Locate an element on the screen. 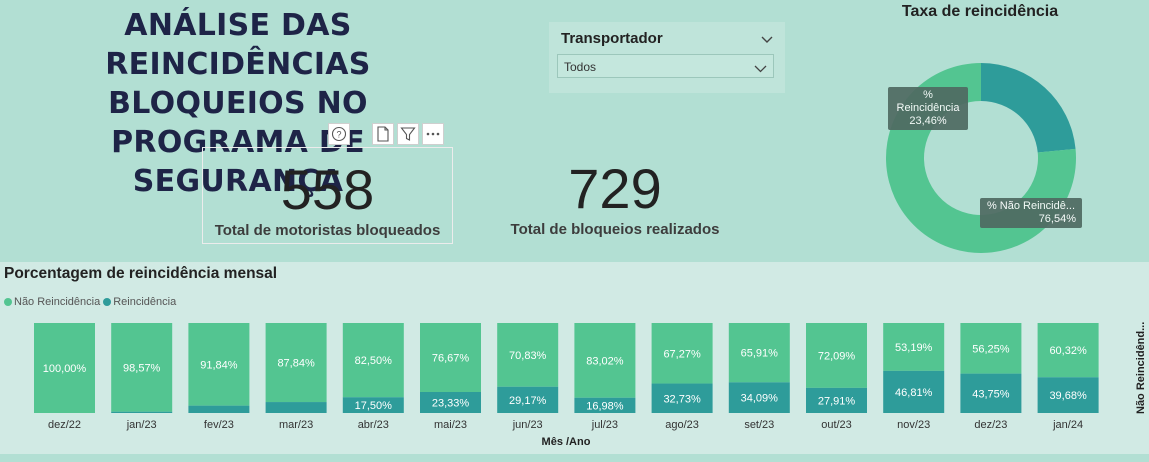 This screenshot has height=462, width=1149. copy-visual-button is located at coordinates (383, 134).